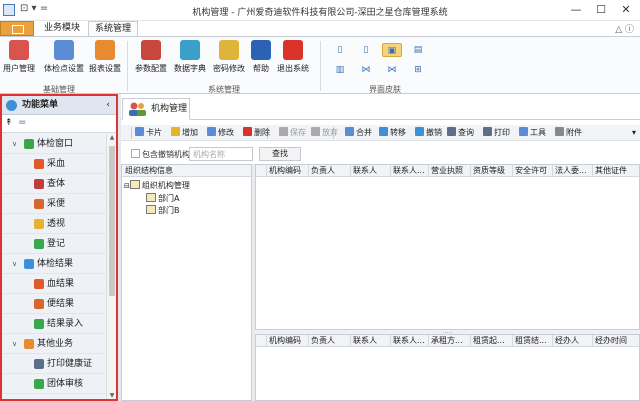  I want to click on toolbar-button: 保存, so click(292, 133).